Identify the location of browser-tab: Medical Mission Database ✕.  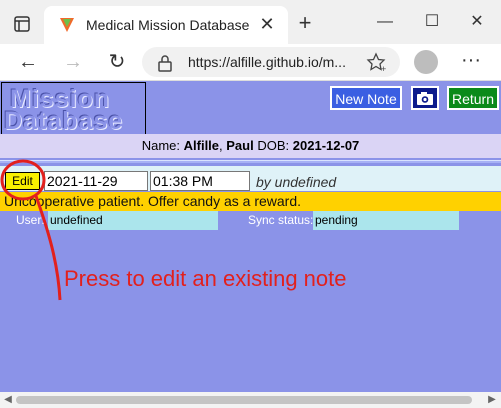
(166, 25).